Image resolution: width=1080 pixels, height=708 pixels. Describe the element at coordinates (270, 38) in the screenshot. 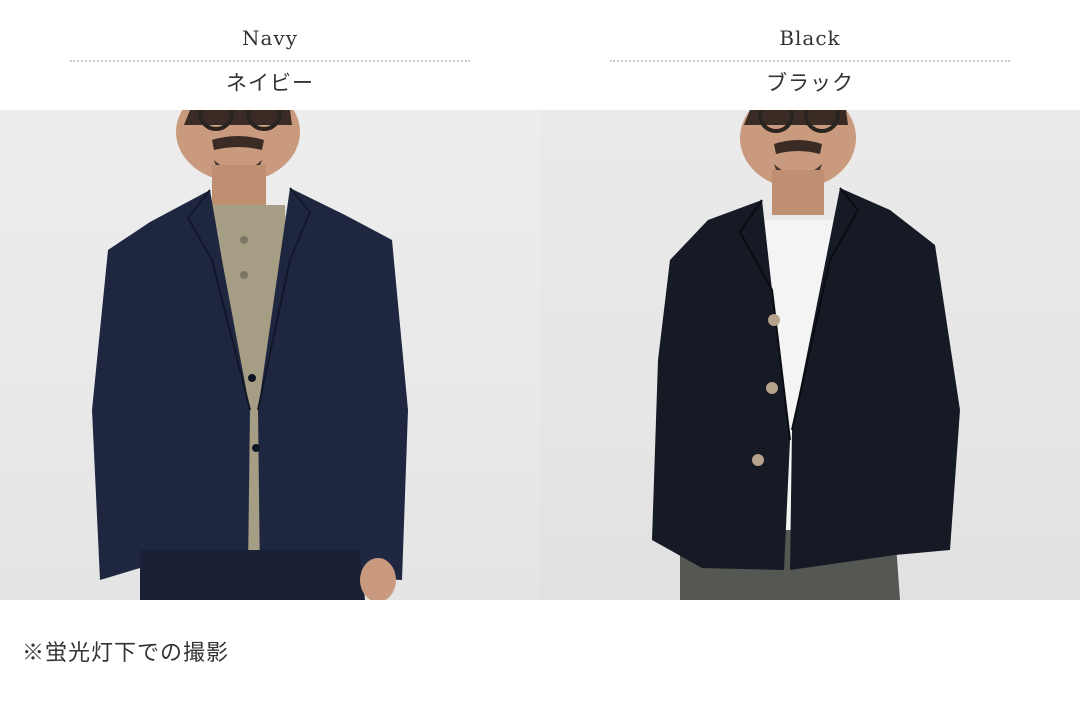

I see `color-name-en: Navy` at that location.